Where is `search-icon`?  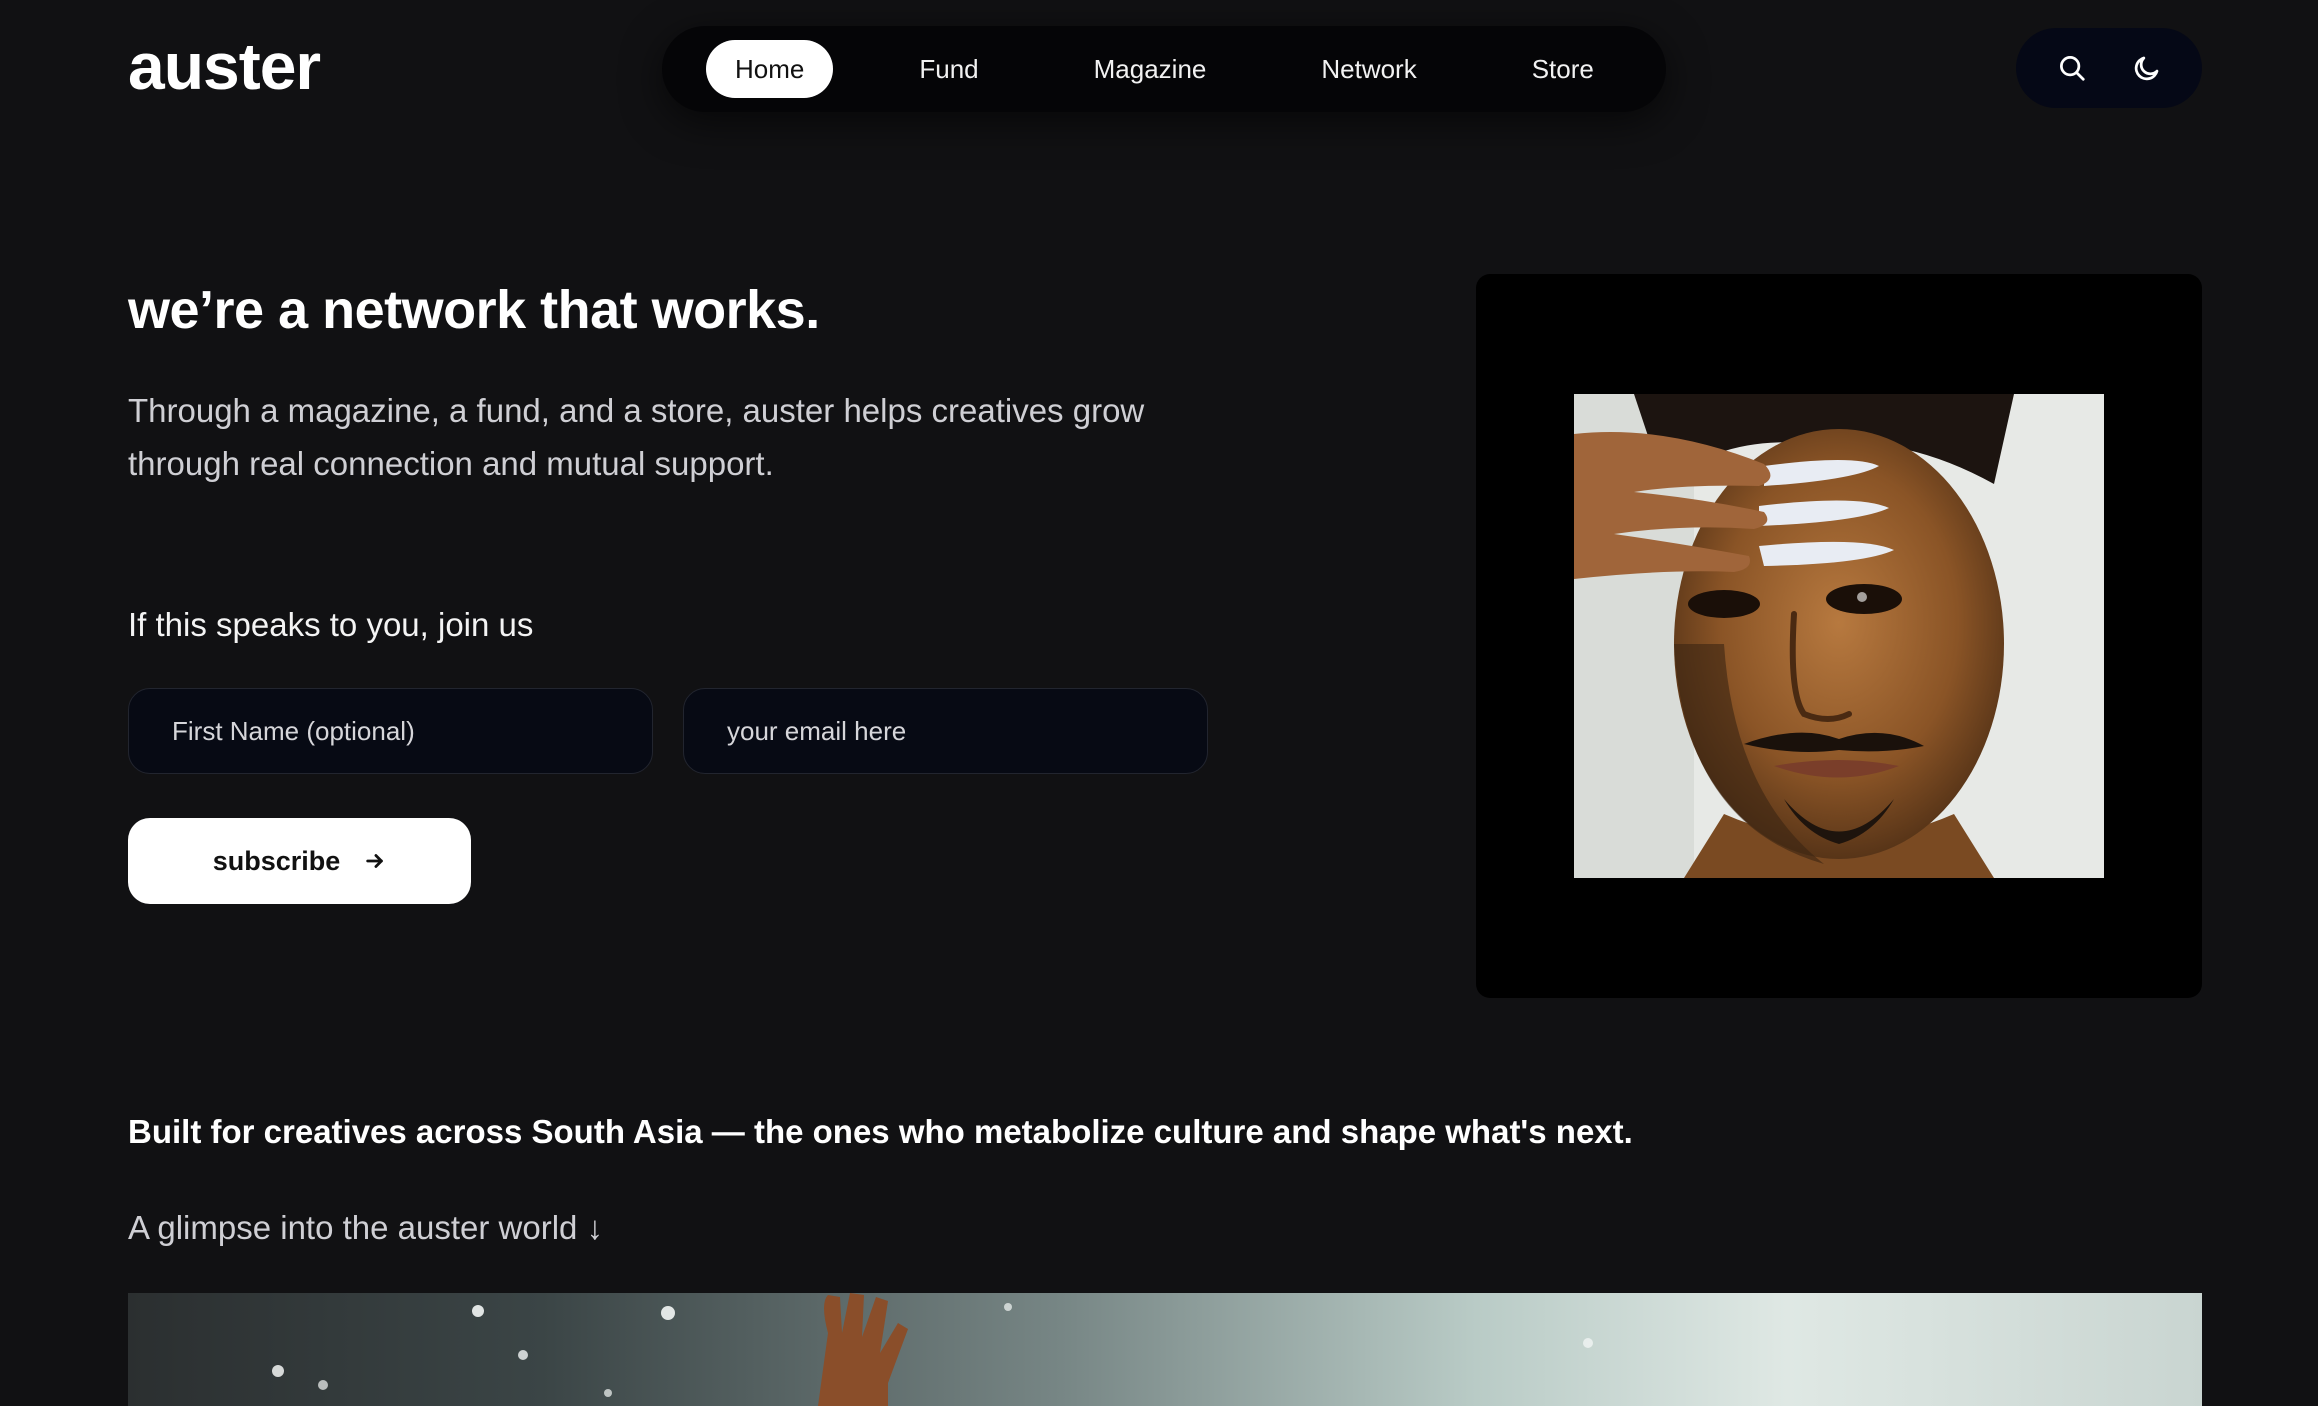 search-icon is located at coordinates (2072, 68).